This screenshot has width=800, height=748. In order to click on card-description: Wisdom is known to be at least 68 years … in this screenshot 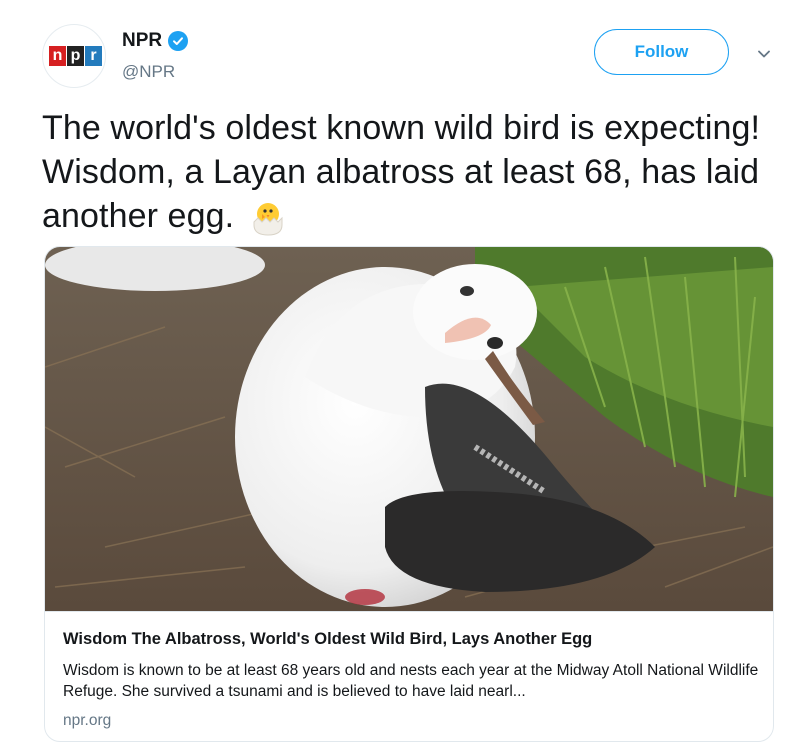, I will do `click(411, 681)`.